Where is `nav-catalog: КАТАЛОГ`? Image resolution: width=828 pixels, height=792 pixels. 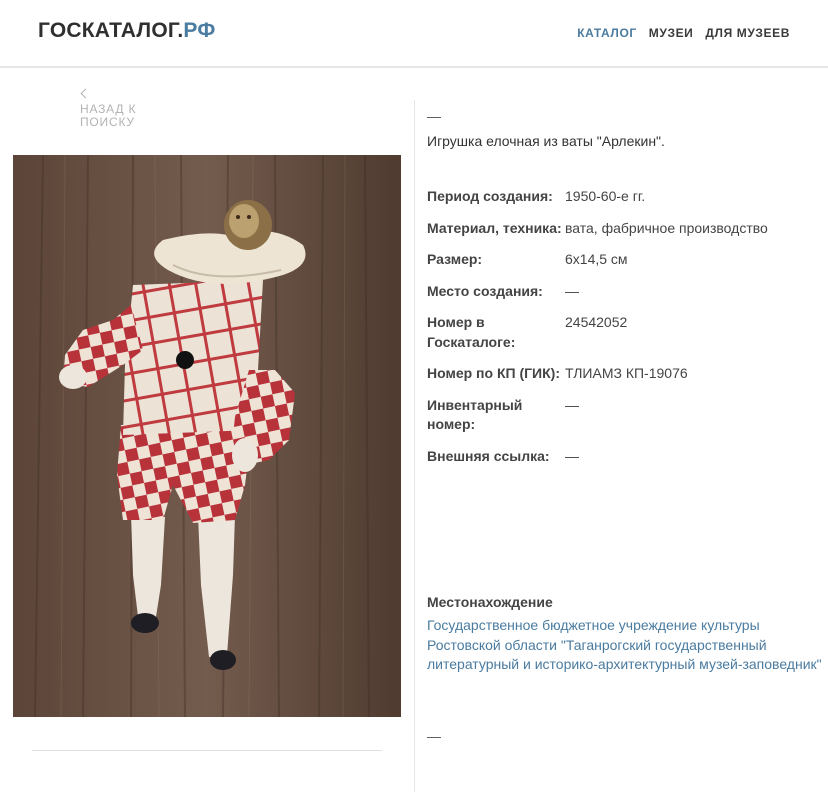 nav-catalog: КАТАЛОГ is located at coordinates (607, 33).